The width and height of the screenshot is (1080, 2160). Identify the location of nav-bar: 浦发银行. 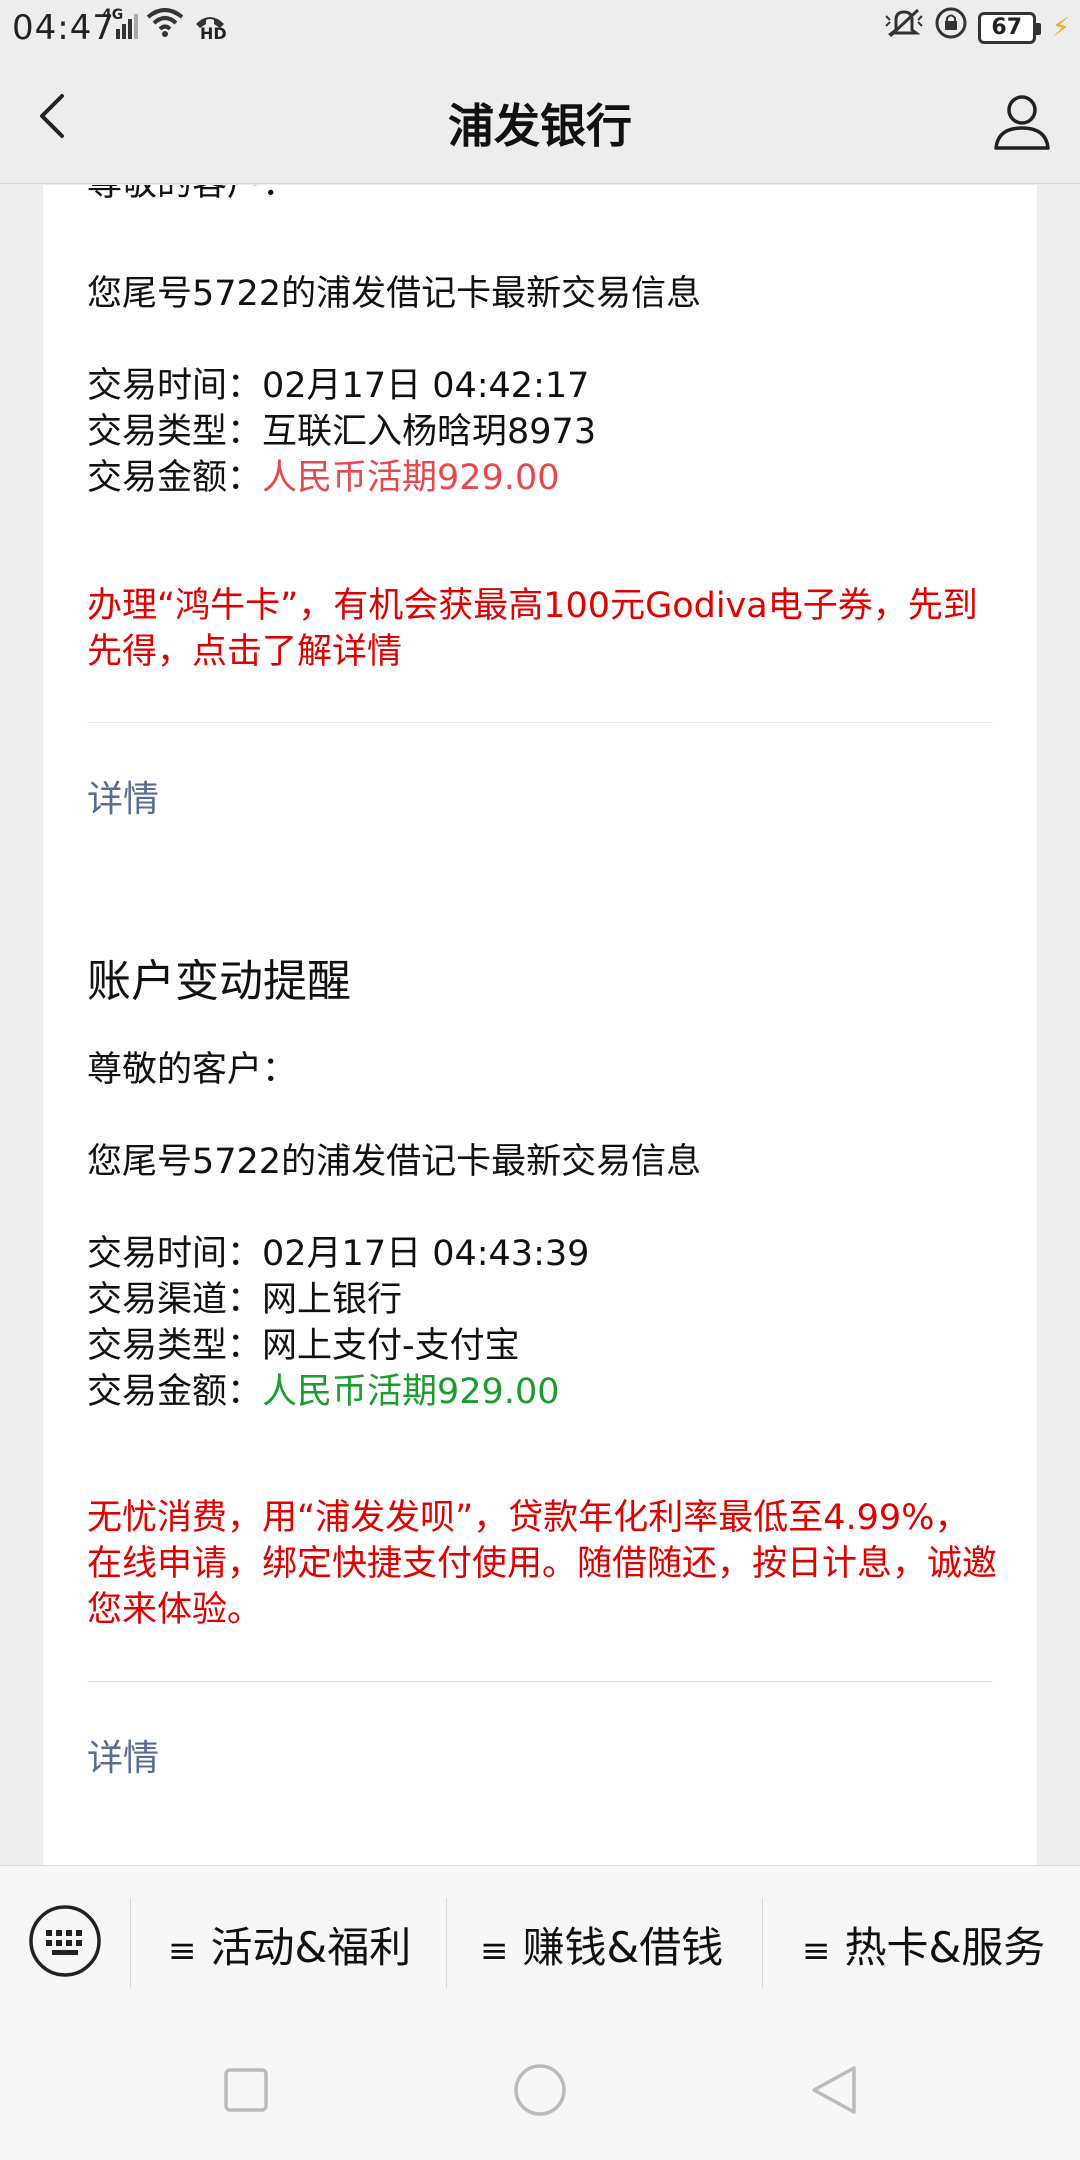
(540, 120).